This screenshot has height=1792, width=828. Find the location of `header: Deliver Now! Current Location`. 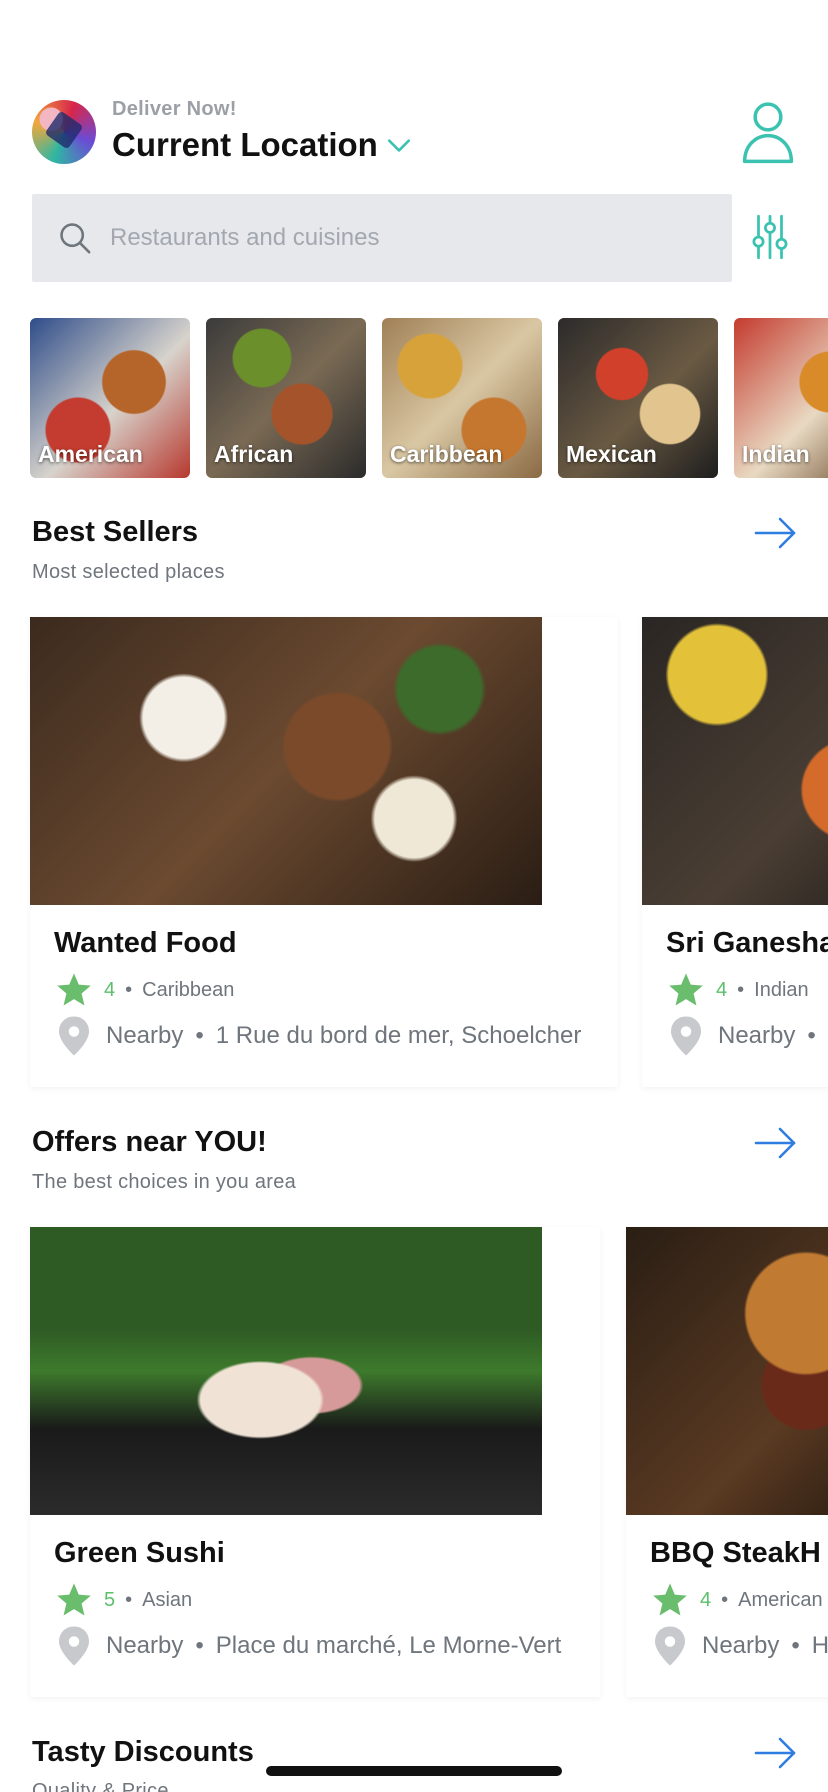

header: Deliver Now! Current Location is located at coordinates (414, 133).